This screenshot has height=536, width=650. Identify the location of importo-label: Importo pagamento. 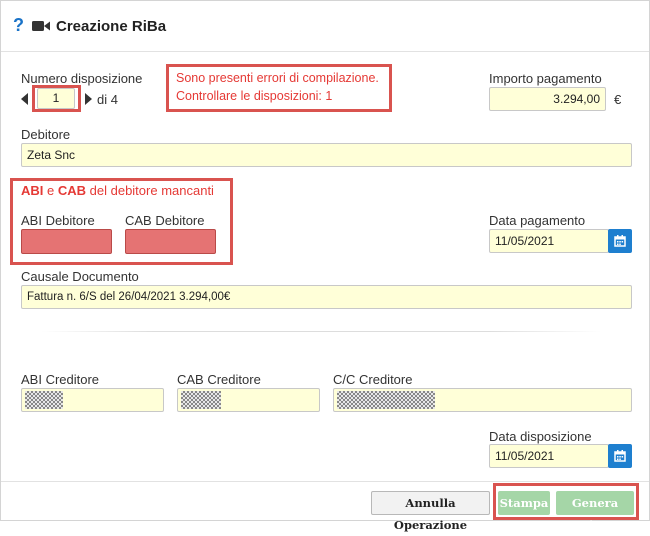
(545, 78).